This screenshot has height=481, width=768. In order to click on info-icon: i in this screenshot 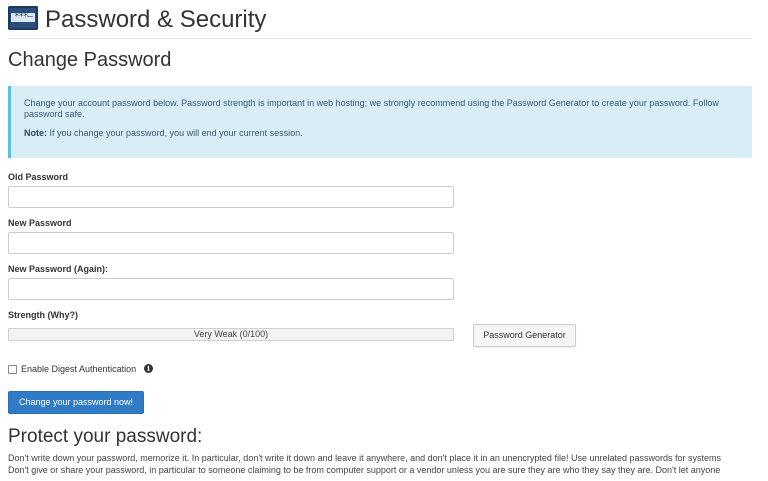, I will do `click(148, 368)`.